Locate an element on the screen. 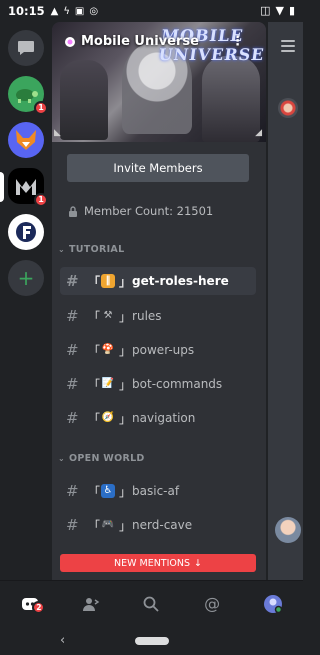  friends-icon is located at coordinates (91, 604).